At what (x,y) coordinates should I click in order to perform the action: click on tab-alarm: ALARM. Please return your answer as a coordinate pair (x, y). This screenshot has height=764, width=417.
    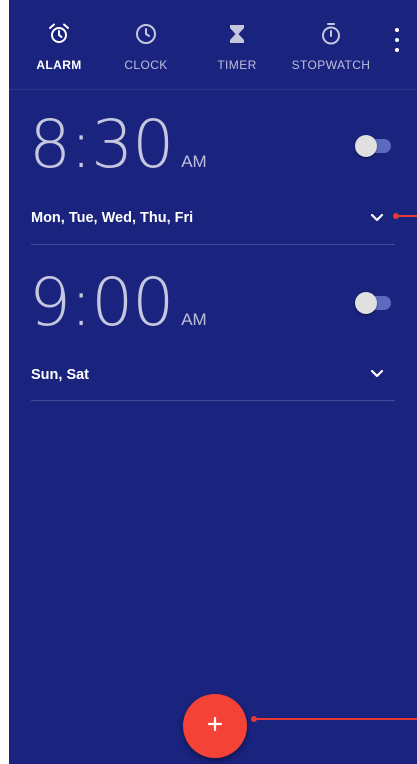
    Looking at the image, I should click on (59, 44).